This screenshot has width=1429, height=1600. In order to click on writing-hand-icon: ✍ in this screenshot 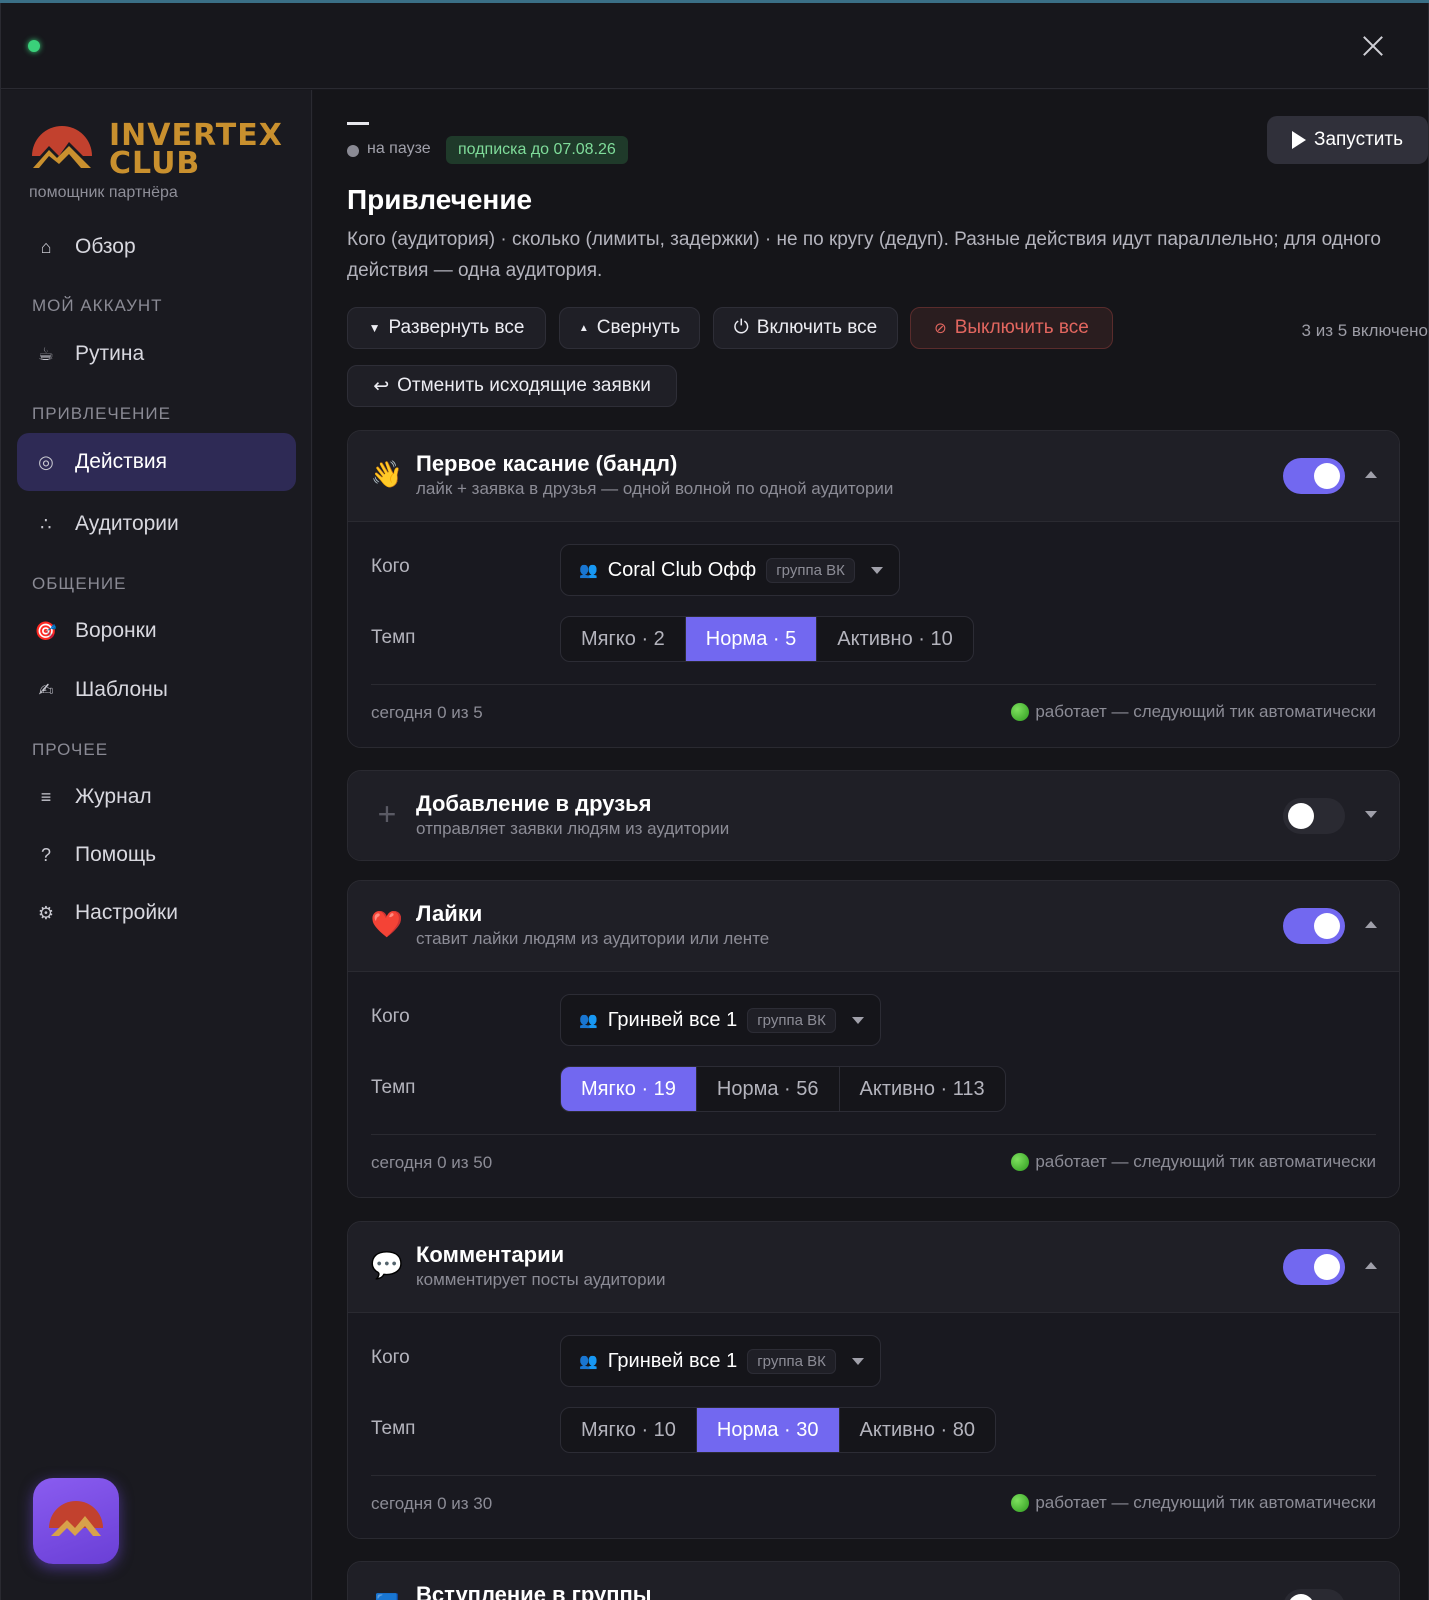, I will do `click(46, 689)`.